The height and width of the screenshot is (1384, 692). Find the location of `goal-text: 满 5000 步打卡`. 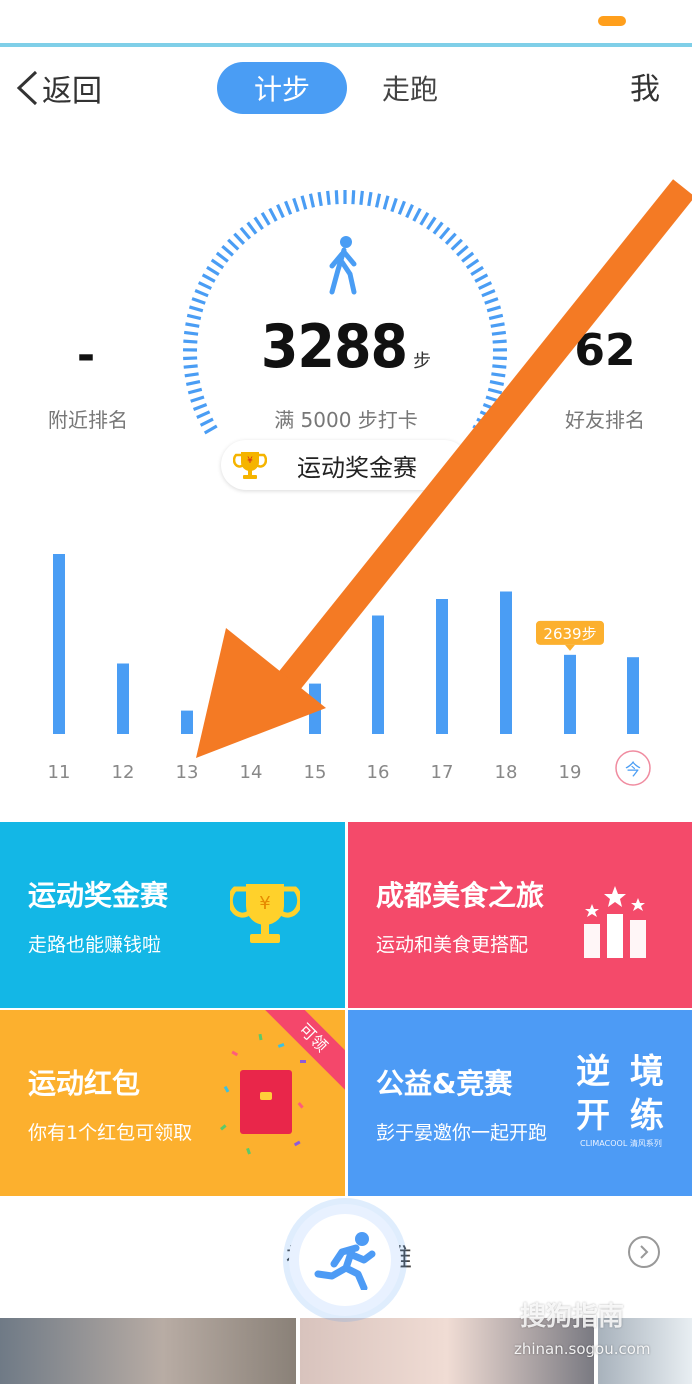

goal-text: 满 5000 步打卡 is located at coordinates (346, 420).